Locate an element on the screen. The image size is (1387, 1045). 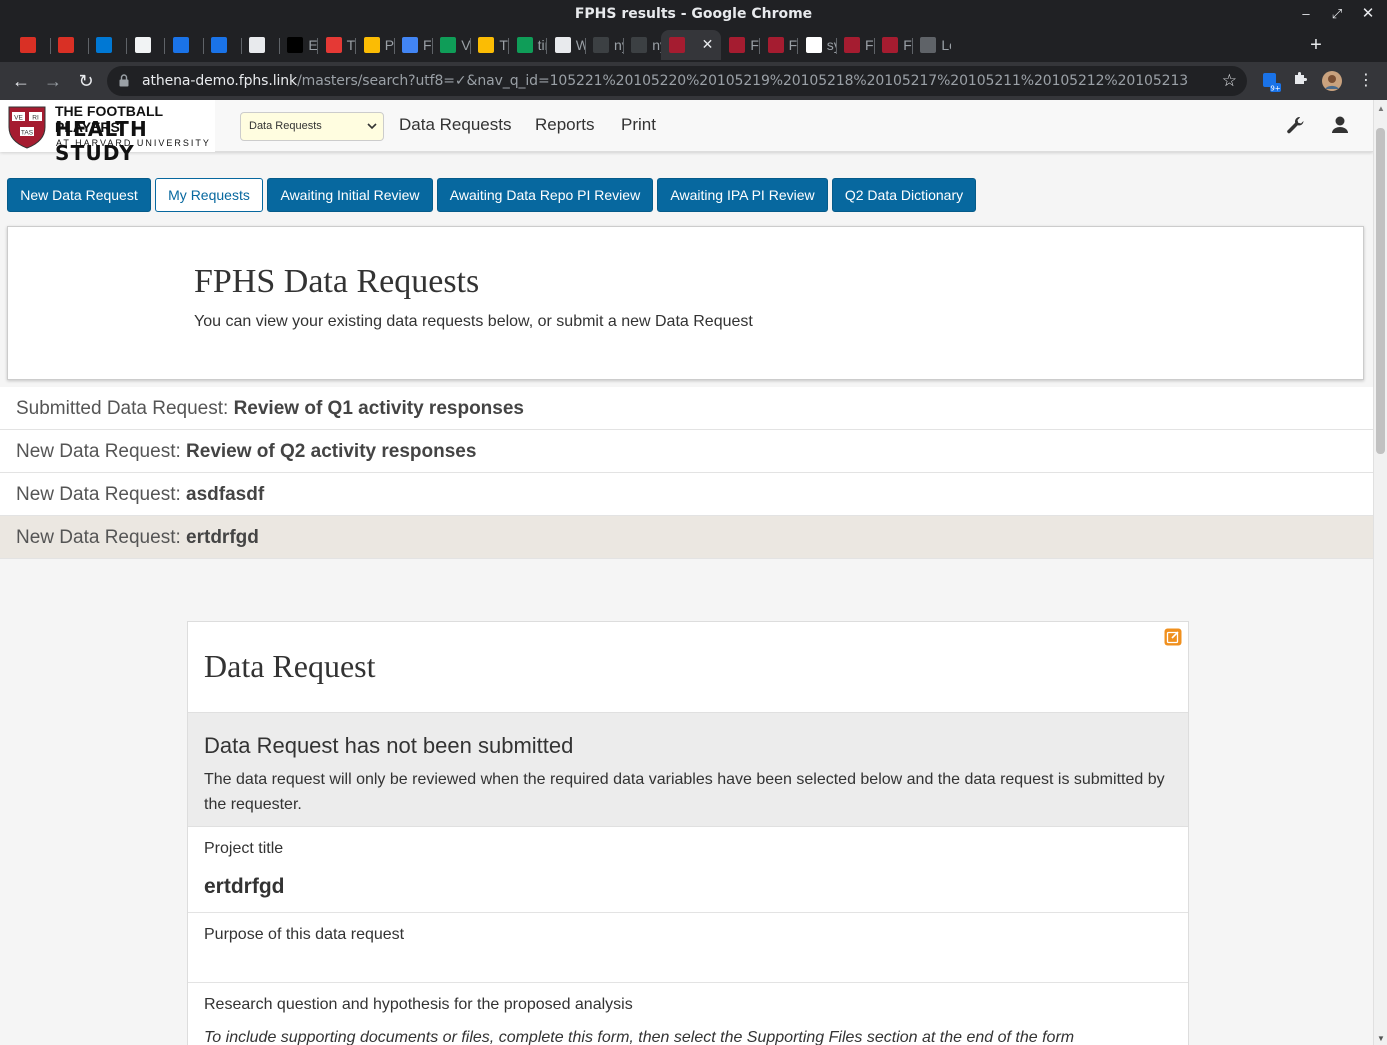
browser-tab-15: We is located at coordinates (566, 45).